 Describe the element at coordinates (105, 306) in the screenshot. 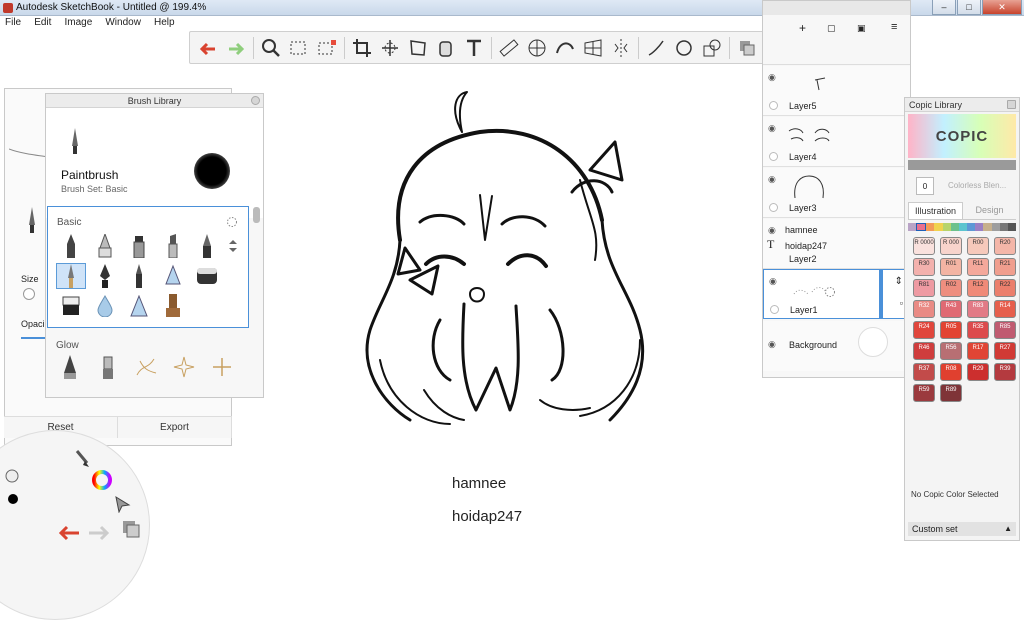

I see `brush-blur` at that location.